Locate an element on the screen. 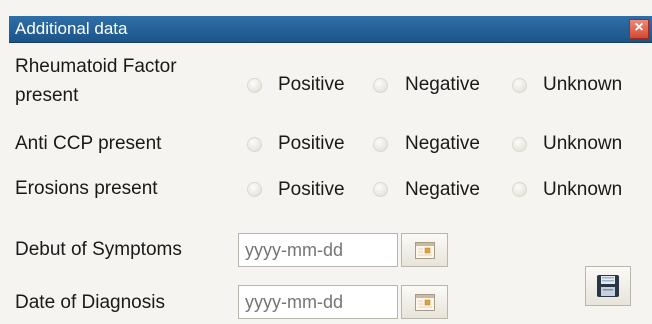 The image size is (652, 324). floppy-disk-icon is located at coordinates (608, 286).